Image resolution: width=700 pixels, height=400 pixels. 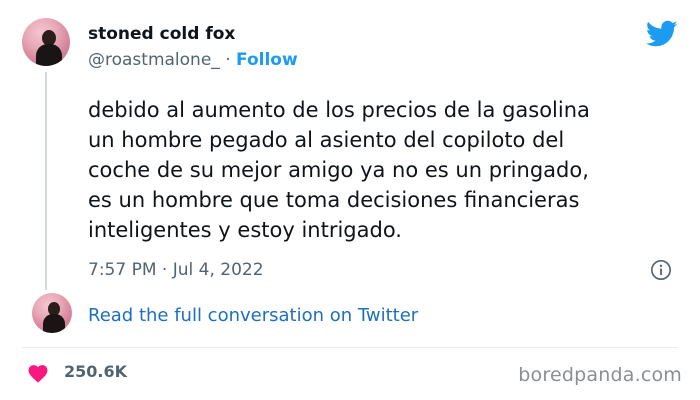 What do you see at coordinates (661, 270) in the screenshot?
I see `info-icon` at bounding box center [661, 270].